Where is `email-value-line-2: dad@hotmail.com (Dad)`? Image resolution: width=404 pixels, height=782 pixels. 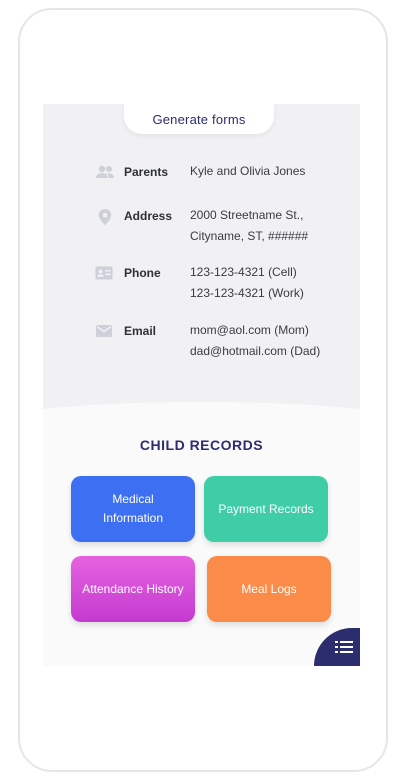
email-value-line-2: dad@hotmail.com (Dad) is located at coordinates (255, 351).